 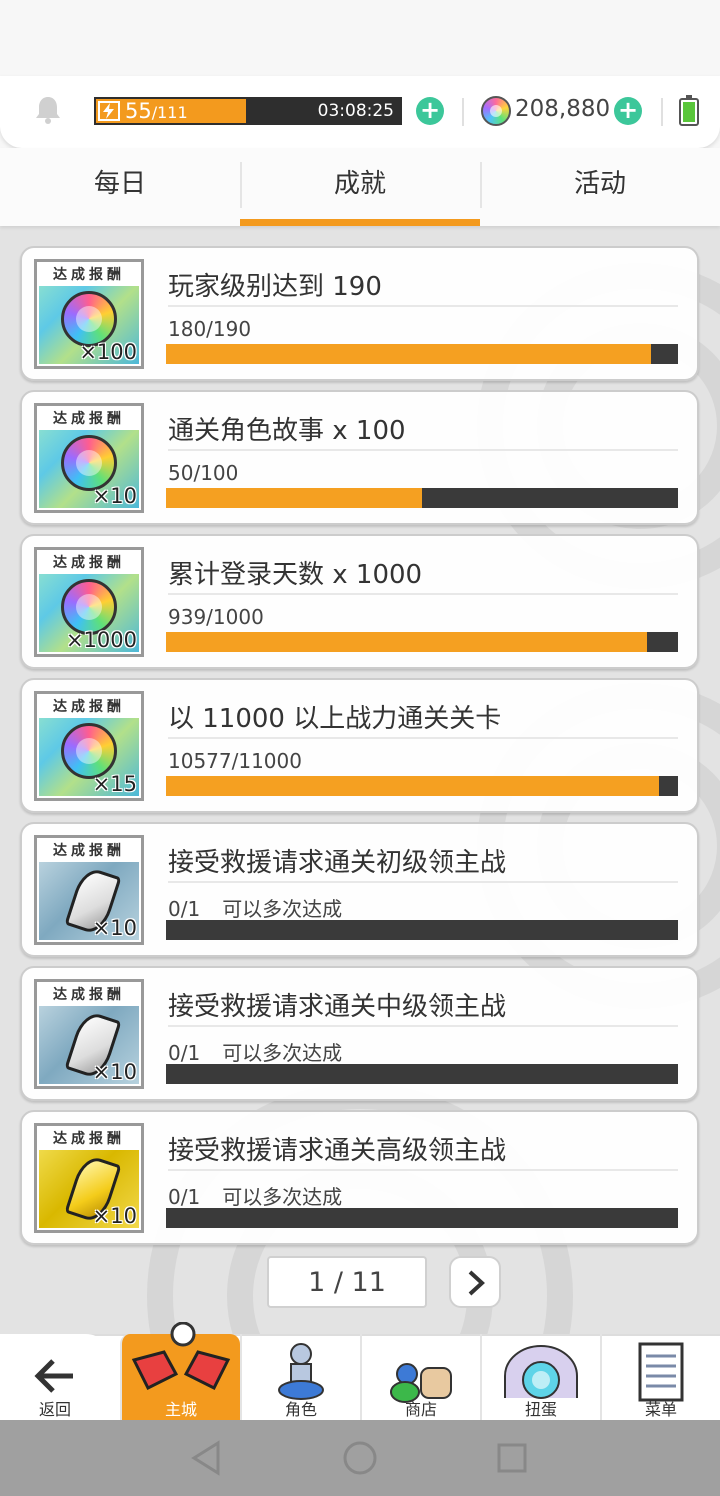 I want to click on next-page-button, so click(x=475, y=1282).